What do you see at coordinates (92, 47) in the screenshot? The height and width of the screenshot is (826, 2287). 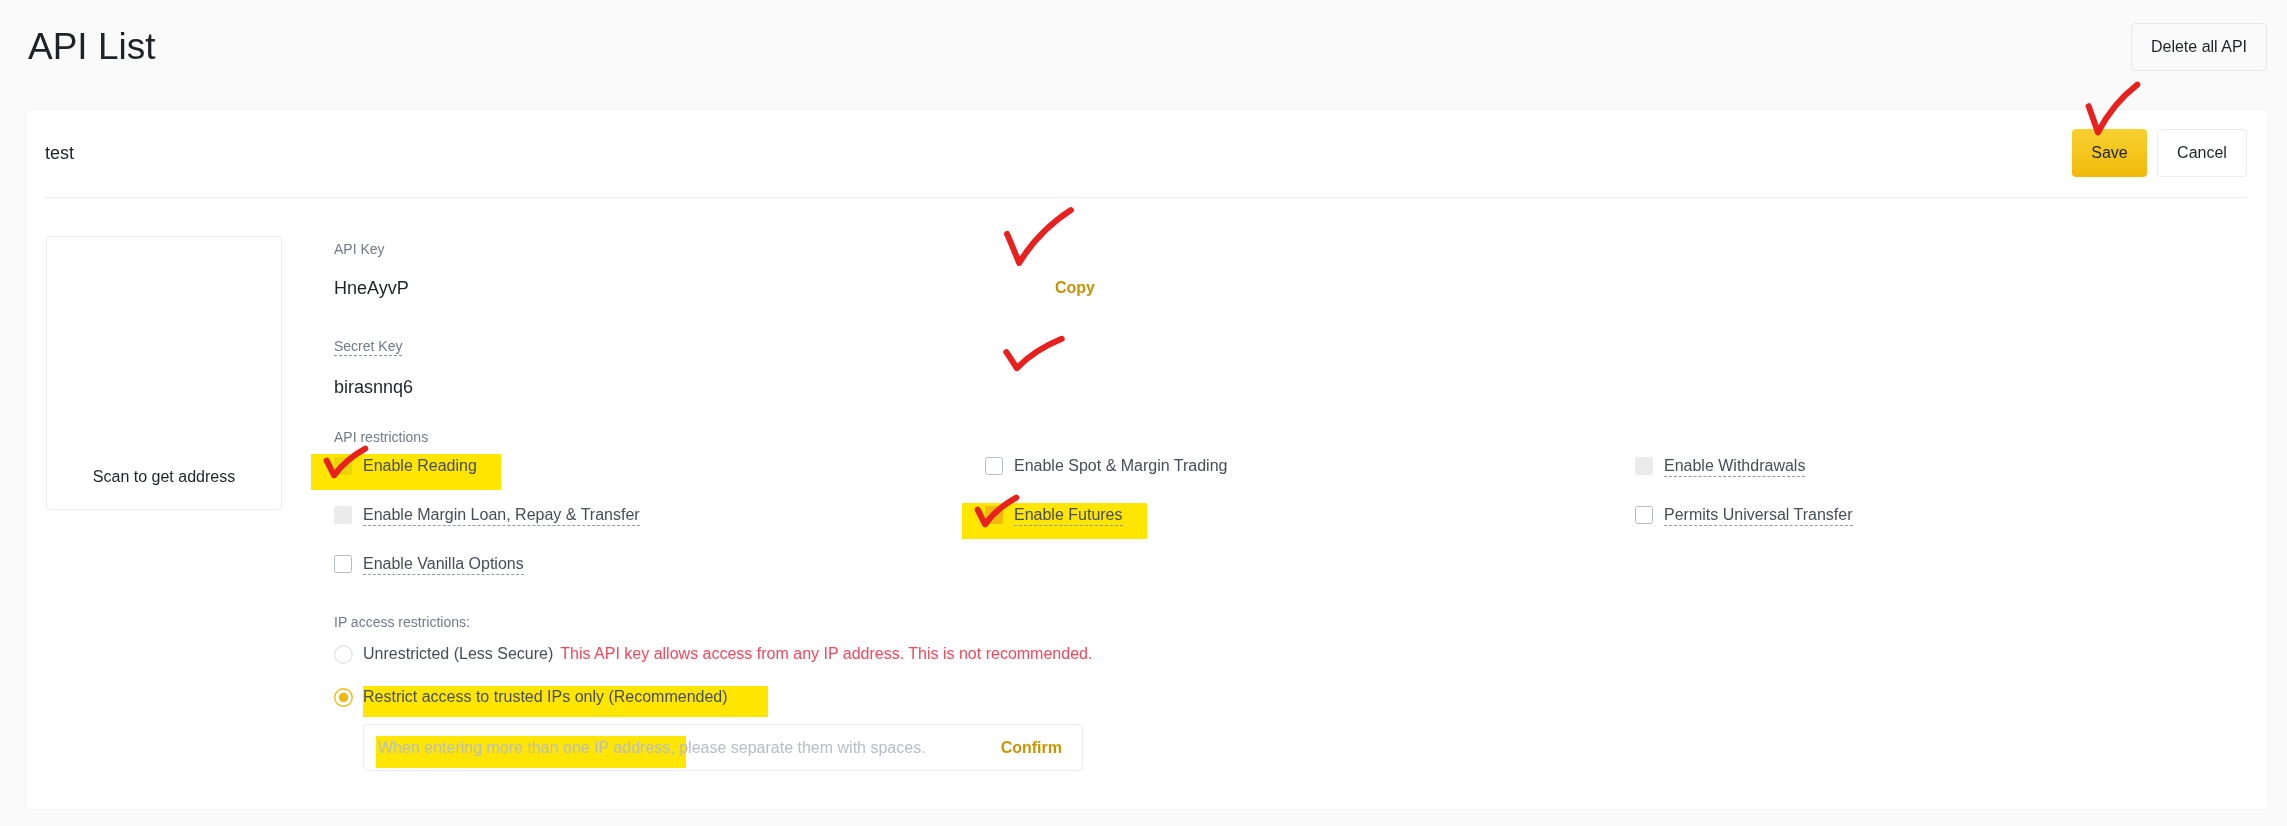 I see `page-title: API List` at bounding box center [92, 47].